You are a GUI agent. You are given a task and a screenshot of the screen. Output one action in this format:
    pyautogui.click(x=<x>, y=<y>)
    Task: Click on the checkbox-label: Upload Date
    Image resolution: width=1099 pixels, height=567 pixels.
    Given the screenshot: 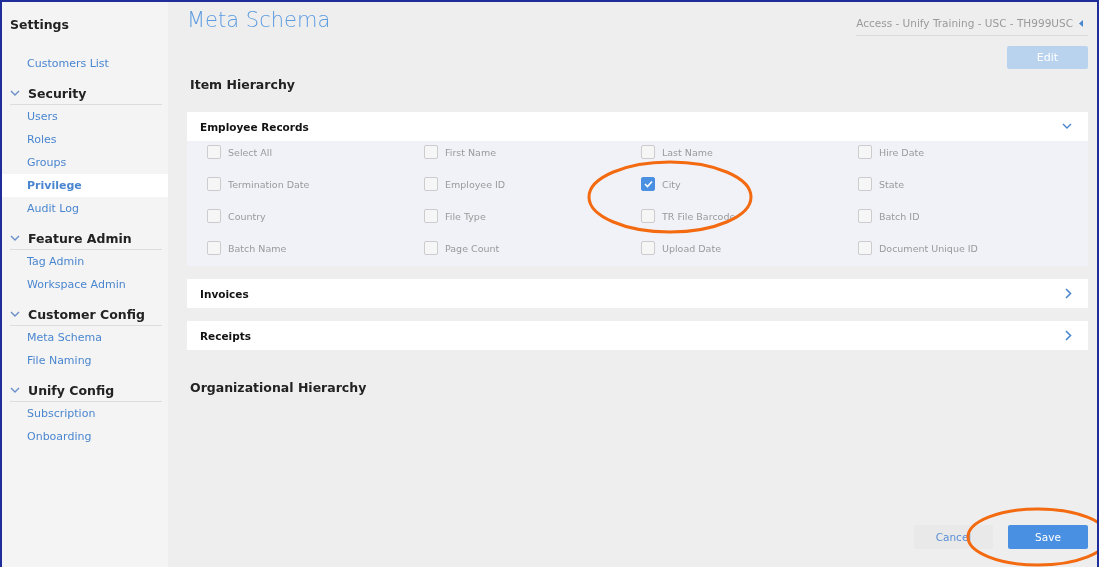 What is the action you would take?
    pyautogui.click(x=691, y=248)
    